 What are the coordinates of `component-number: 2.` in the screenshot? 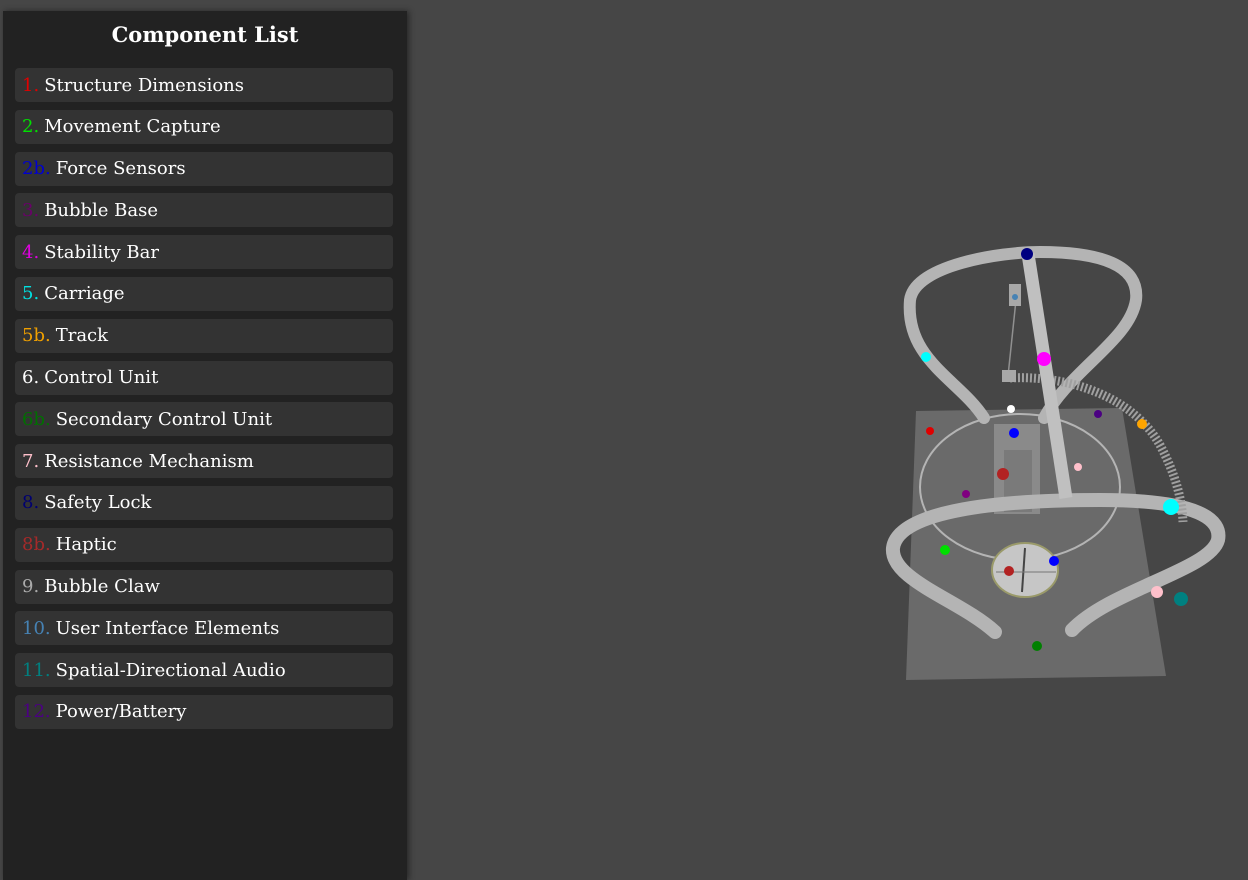 It's located at (31, 127).